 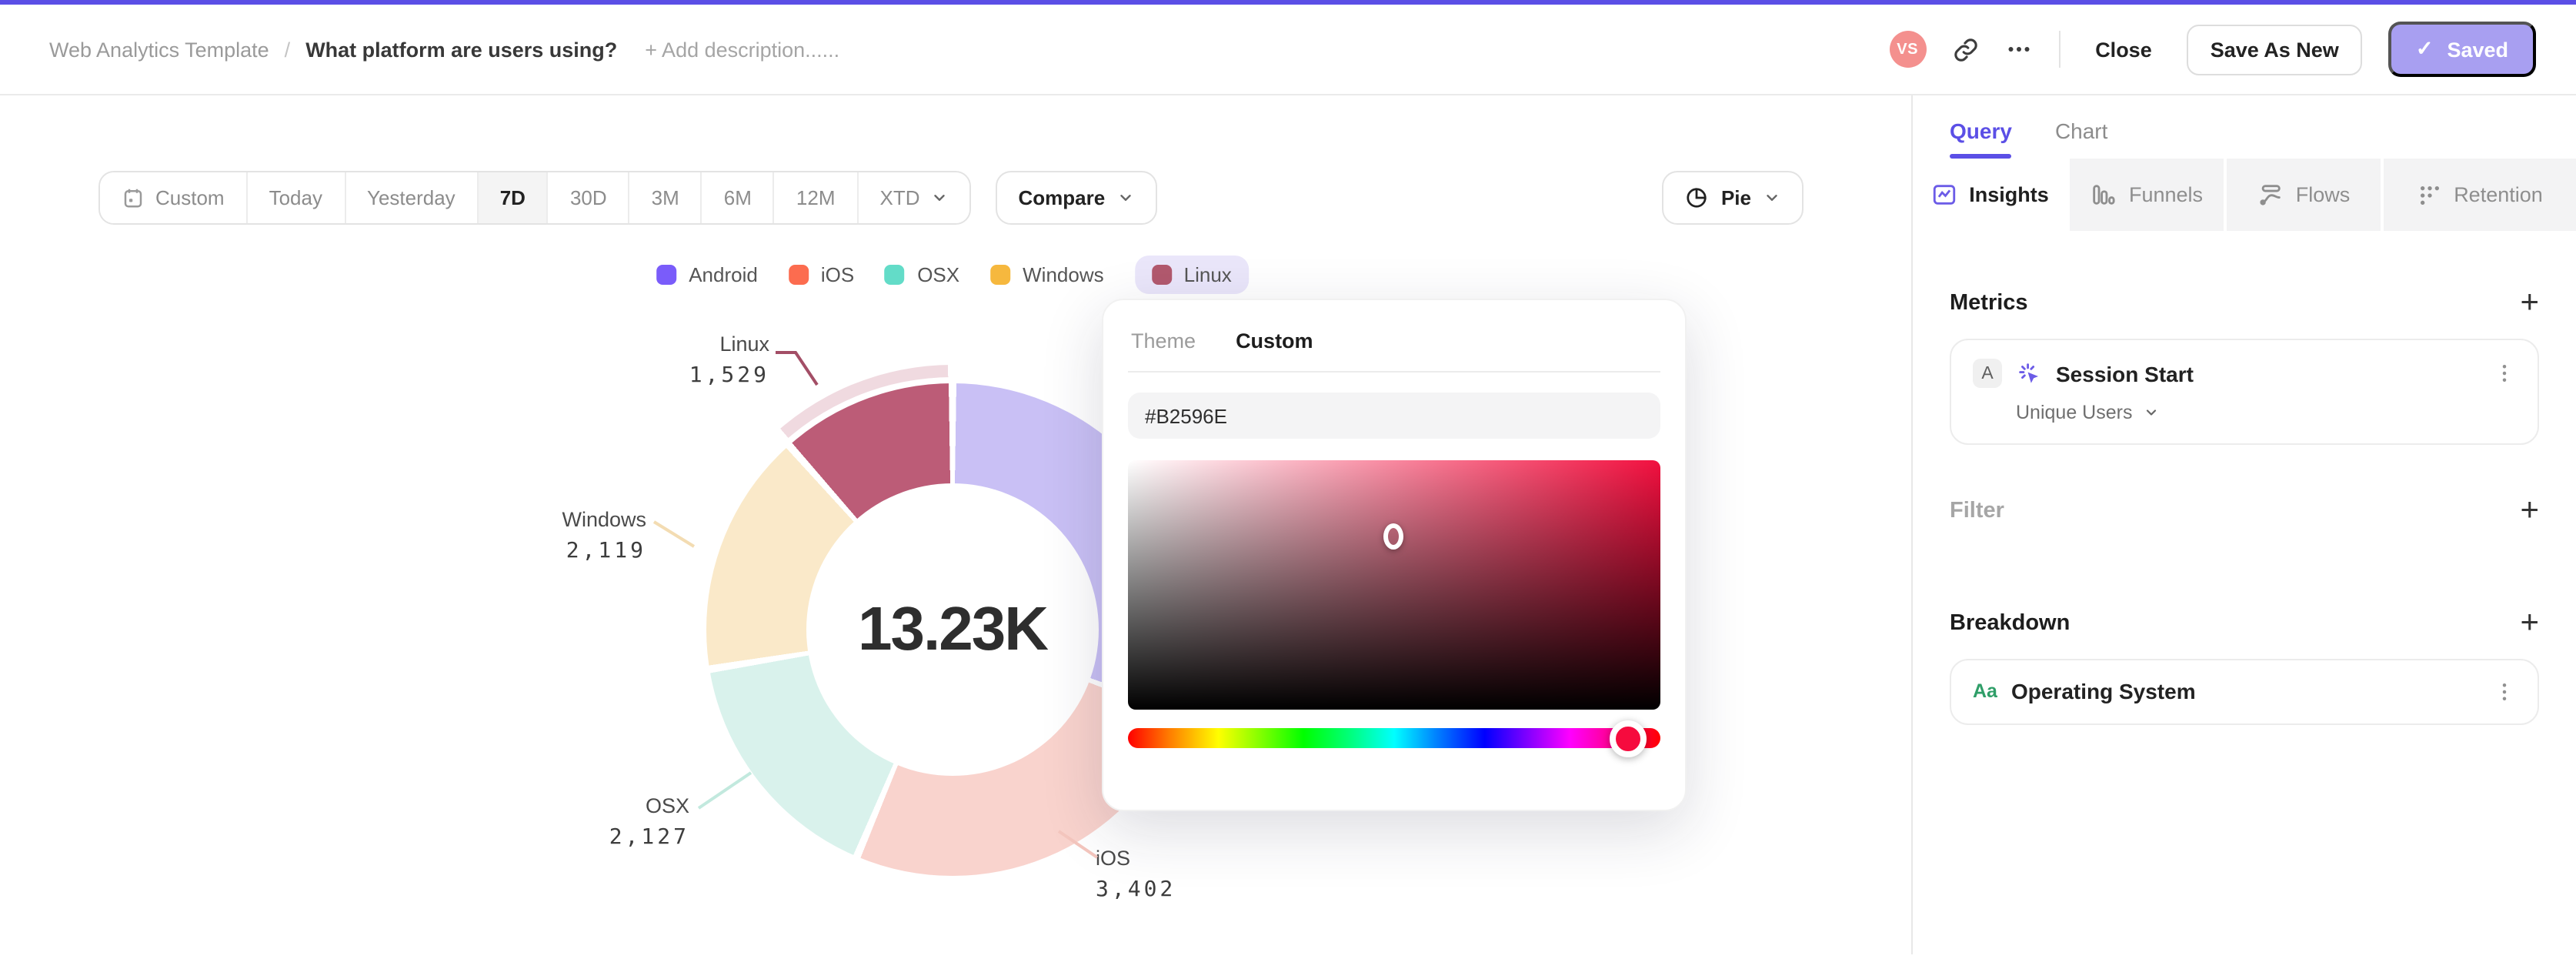 What do you see at coordinates (1990, 195) in the screenshot?
I see `tab-insights: Insights` at bounding box center [1990, 195].